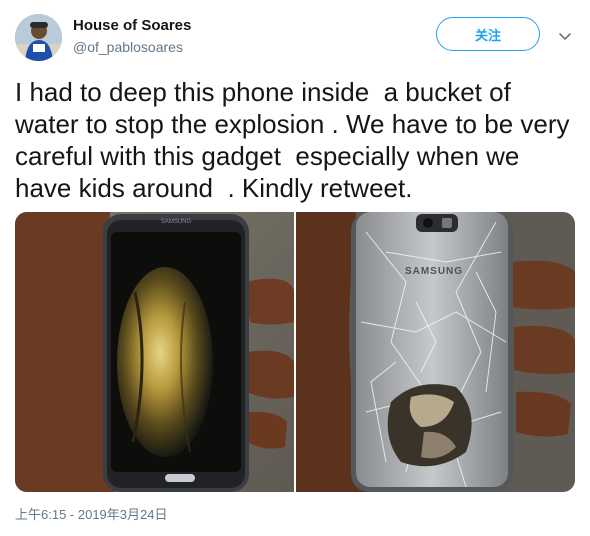 This screenshot has width=590, height=536. What do you see at coordinates (434, 271) in the screenshot?
I see `photo-2-brand: SAMSUNG` at bounding box center [434, 271].